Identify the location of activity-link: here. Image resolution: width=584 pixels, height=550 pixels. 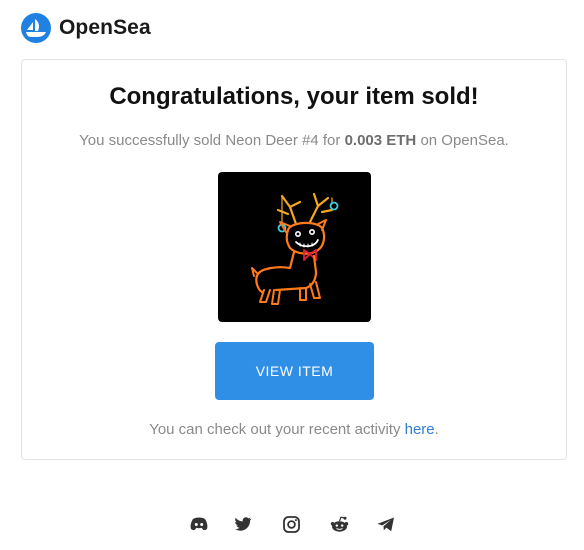
(420, 429).